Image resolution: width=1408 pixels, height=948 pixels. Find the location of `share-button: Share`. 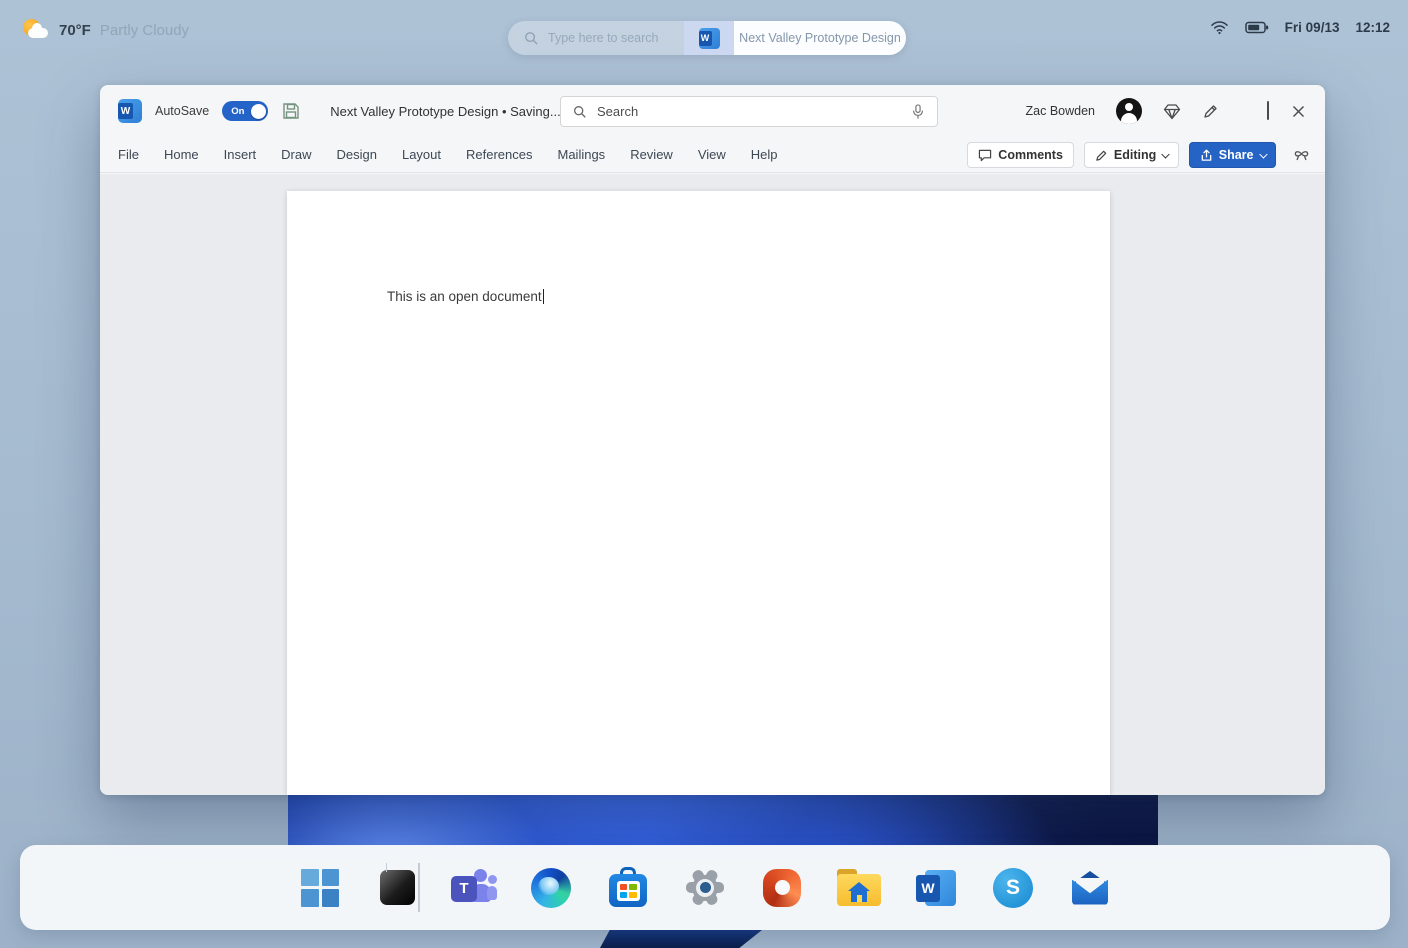

share-button: Share is located at coordinates (1232, 155).